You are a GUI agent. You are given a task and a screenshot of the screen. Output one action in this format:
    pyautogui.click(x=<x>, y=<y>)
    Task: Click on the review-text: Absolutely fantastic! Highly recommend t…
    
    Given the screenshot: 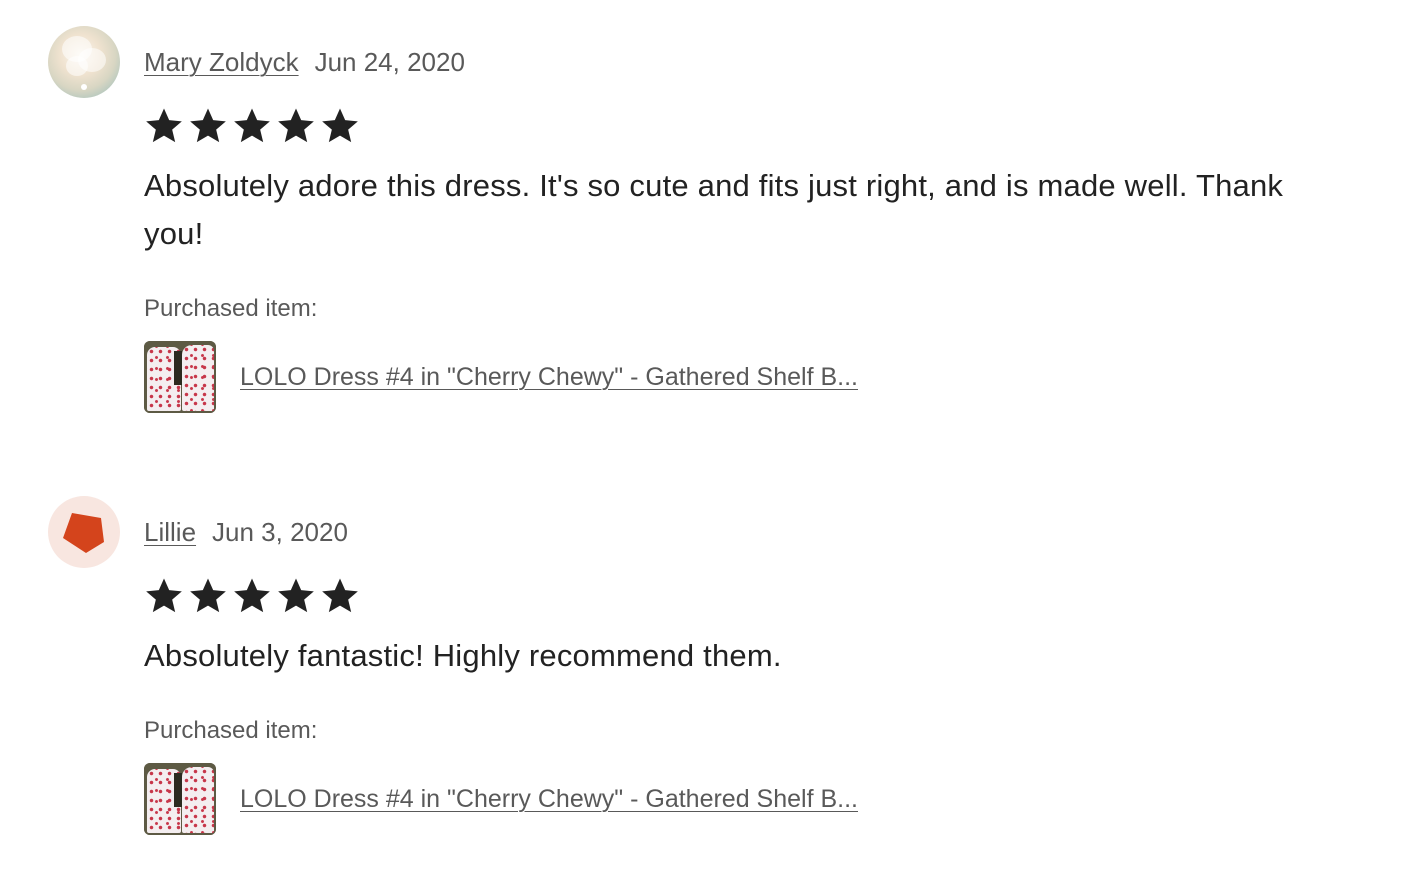 What is the action you would take?
    pyautogui.click(x=463, y=655)
    